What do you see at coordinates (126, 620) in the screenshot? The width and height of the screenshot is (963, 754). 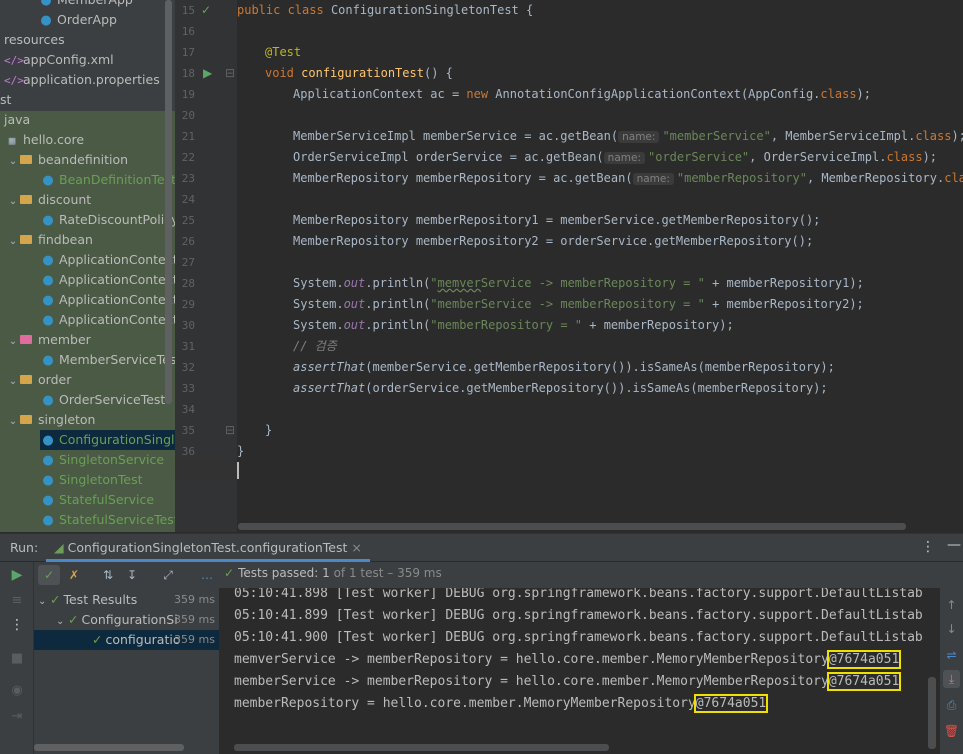 I see `test-class-node: ⌄ ✓ ConfigurationSi 359 ms` at bounding box center [126, 620].